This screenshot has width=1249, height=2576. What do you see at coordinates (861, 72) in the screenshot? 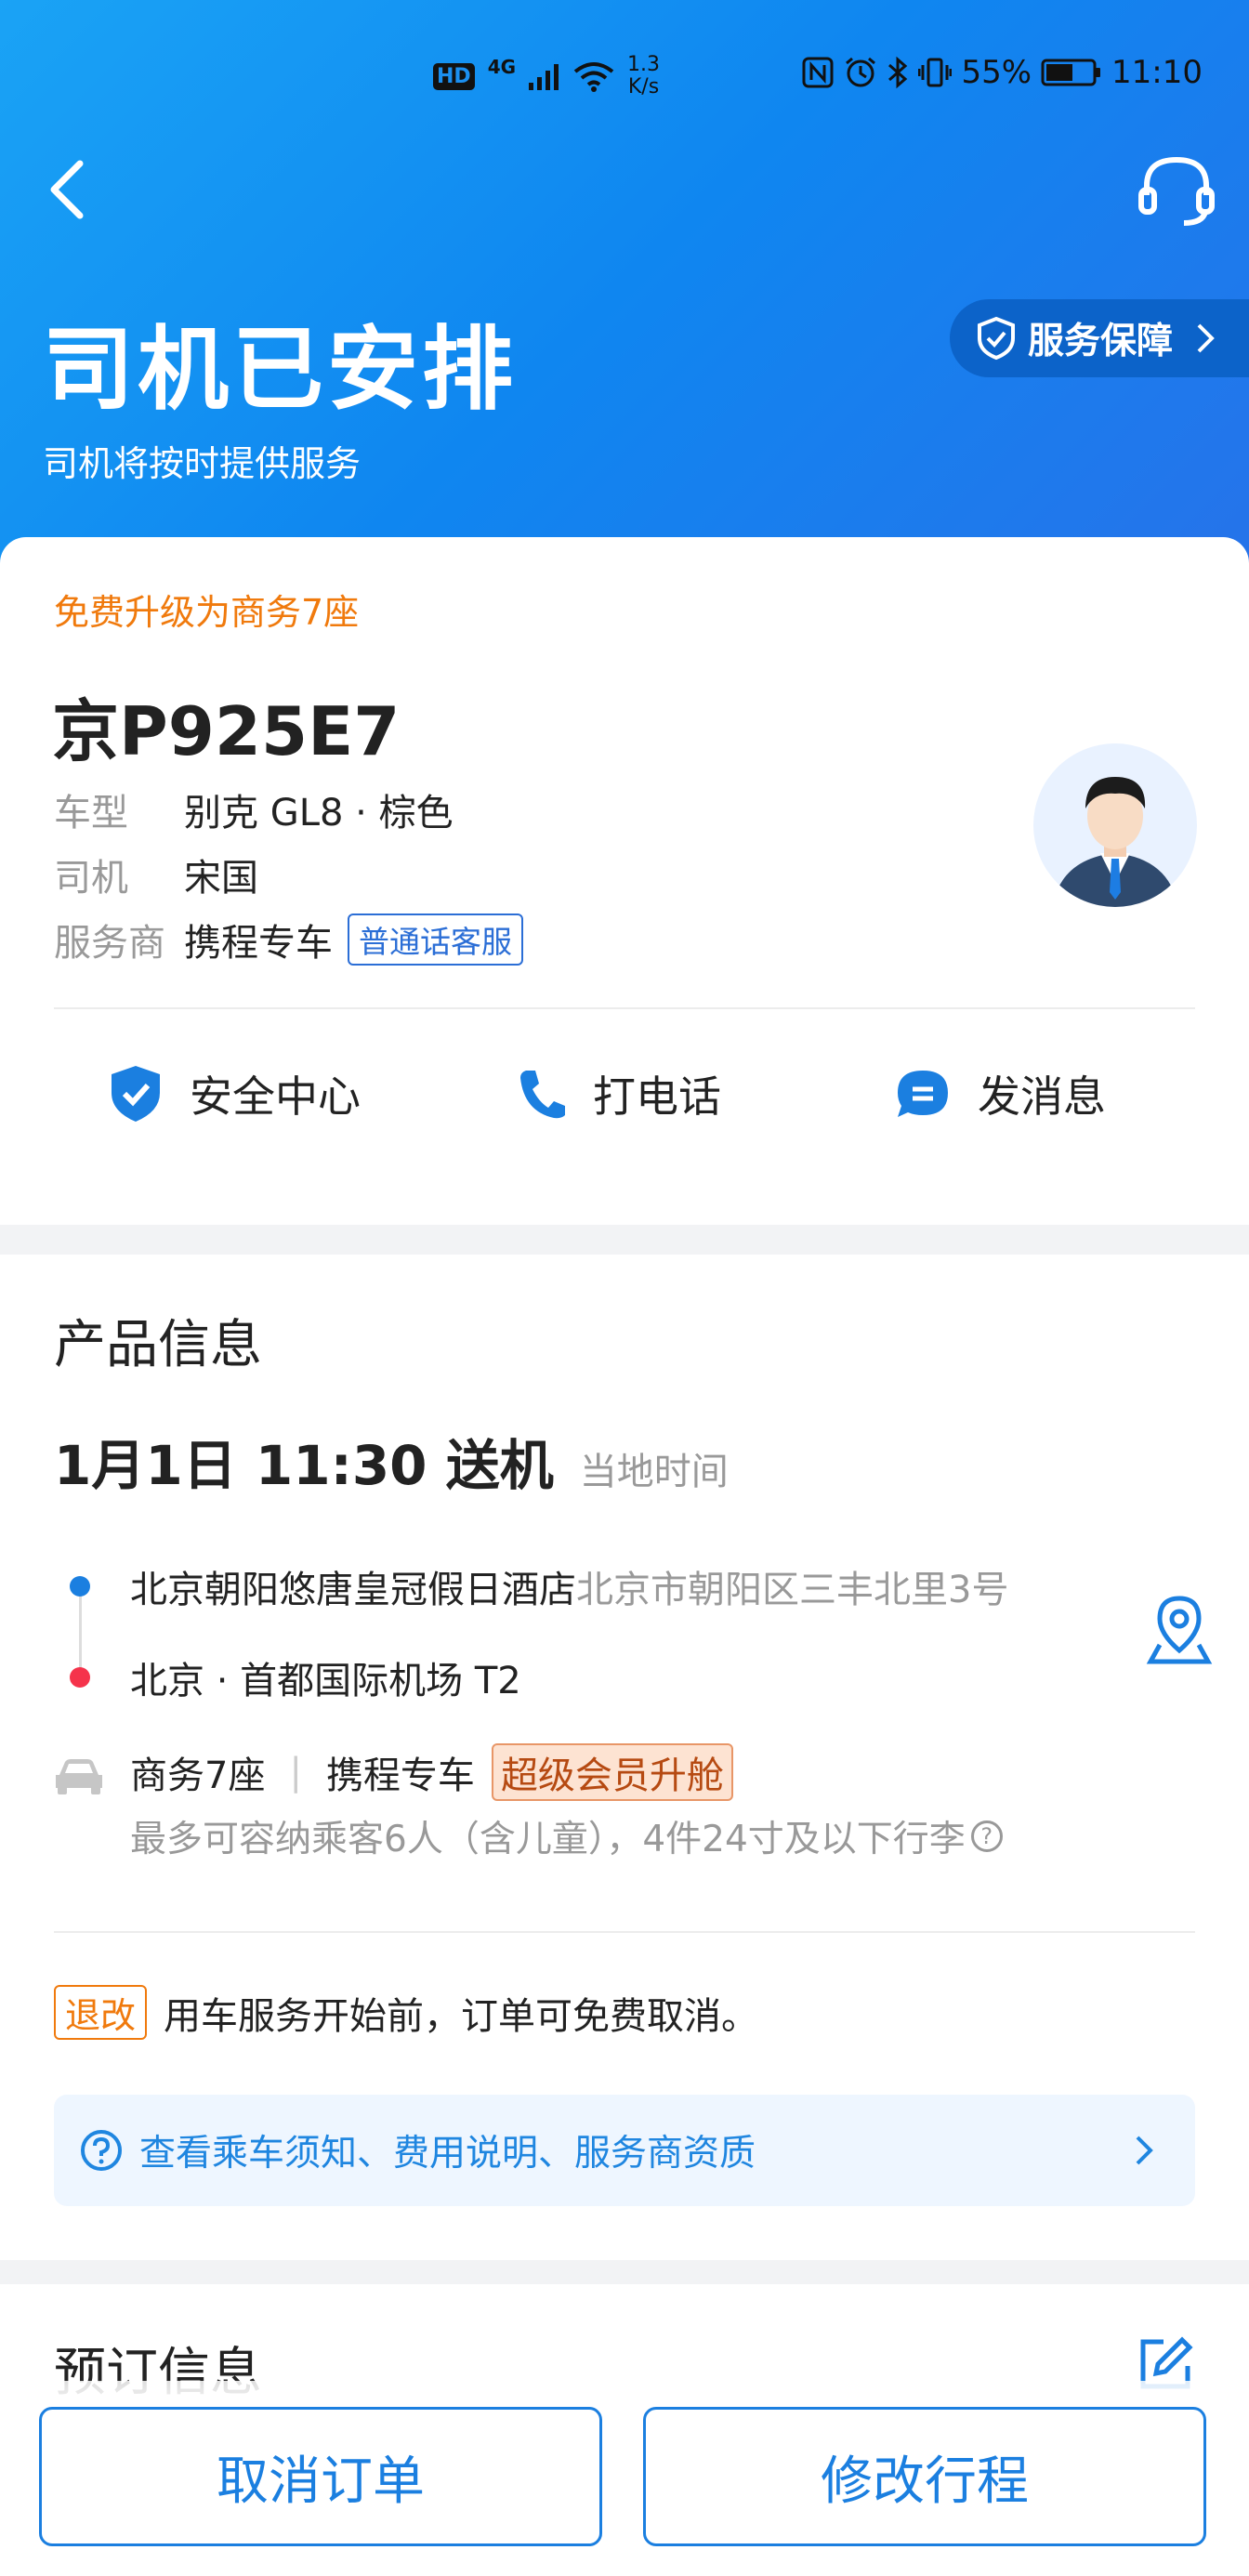
I see `alarm-icon` at bounding box center [861, 72].